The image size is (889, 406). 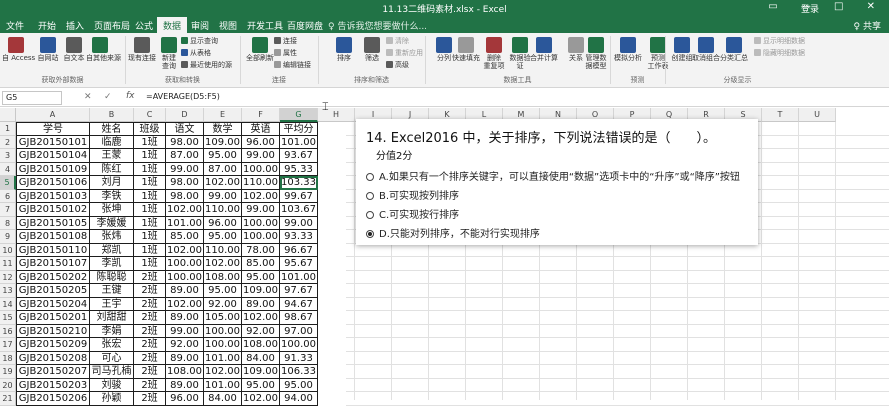 I want to click on table-header-cell: 数学, so click(x=223, y=129).